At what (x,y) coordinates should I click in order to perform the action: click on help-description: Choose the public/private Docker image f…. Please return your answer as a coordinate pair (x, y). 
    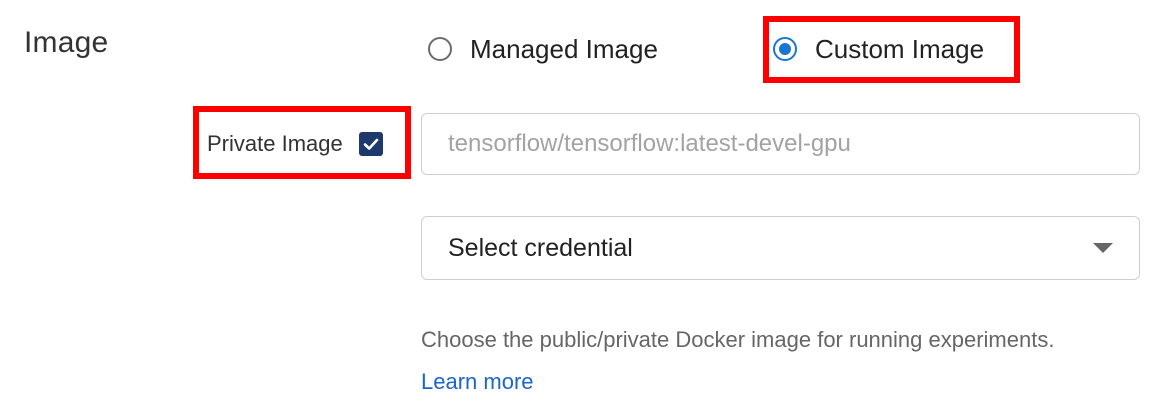
    Looking at the image, I should click on (738, 339).